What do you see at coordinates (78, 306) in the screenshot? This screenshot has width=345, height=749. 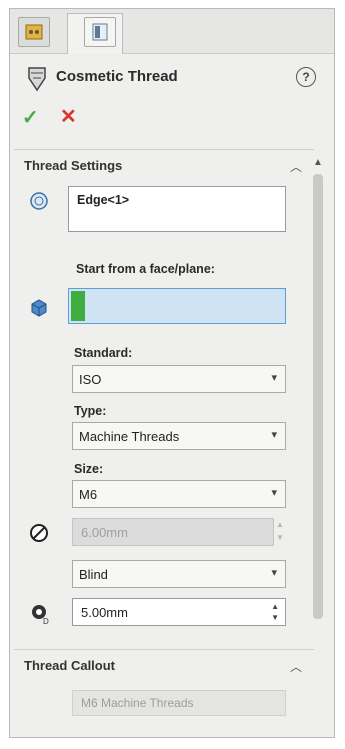 I see `active-selection-marker` at bounding box center [78, 306].